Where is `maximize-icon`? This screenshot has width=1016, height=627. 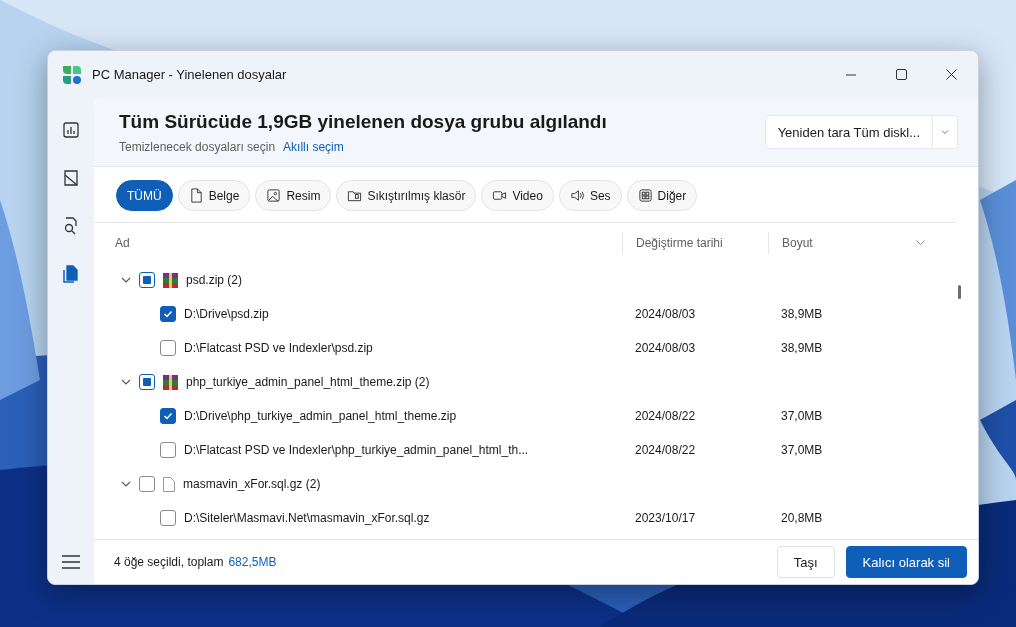 maximize-icon is located at coordinates (901, 74).